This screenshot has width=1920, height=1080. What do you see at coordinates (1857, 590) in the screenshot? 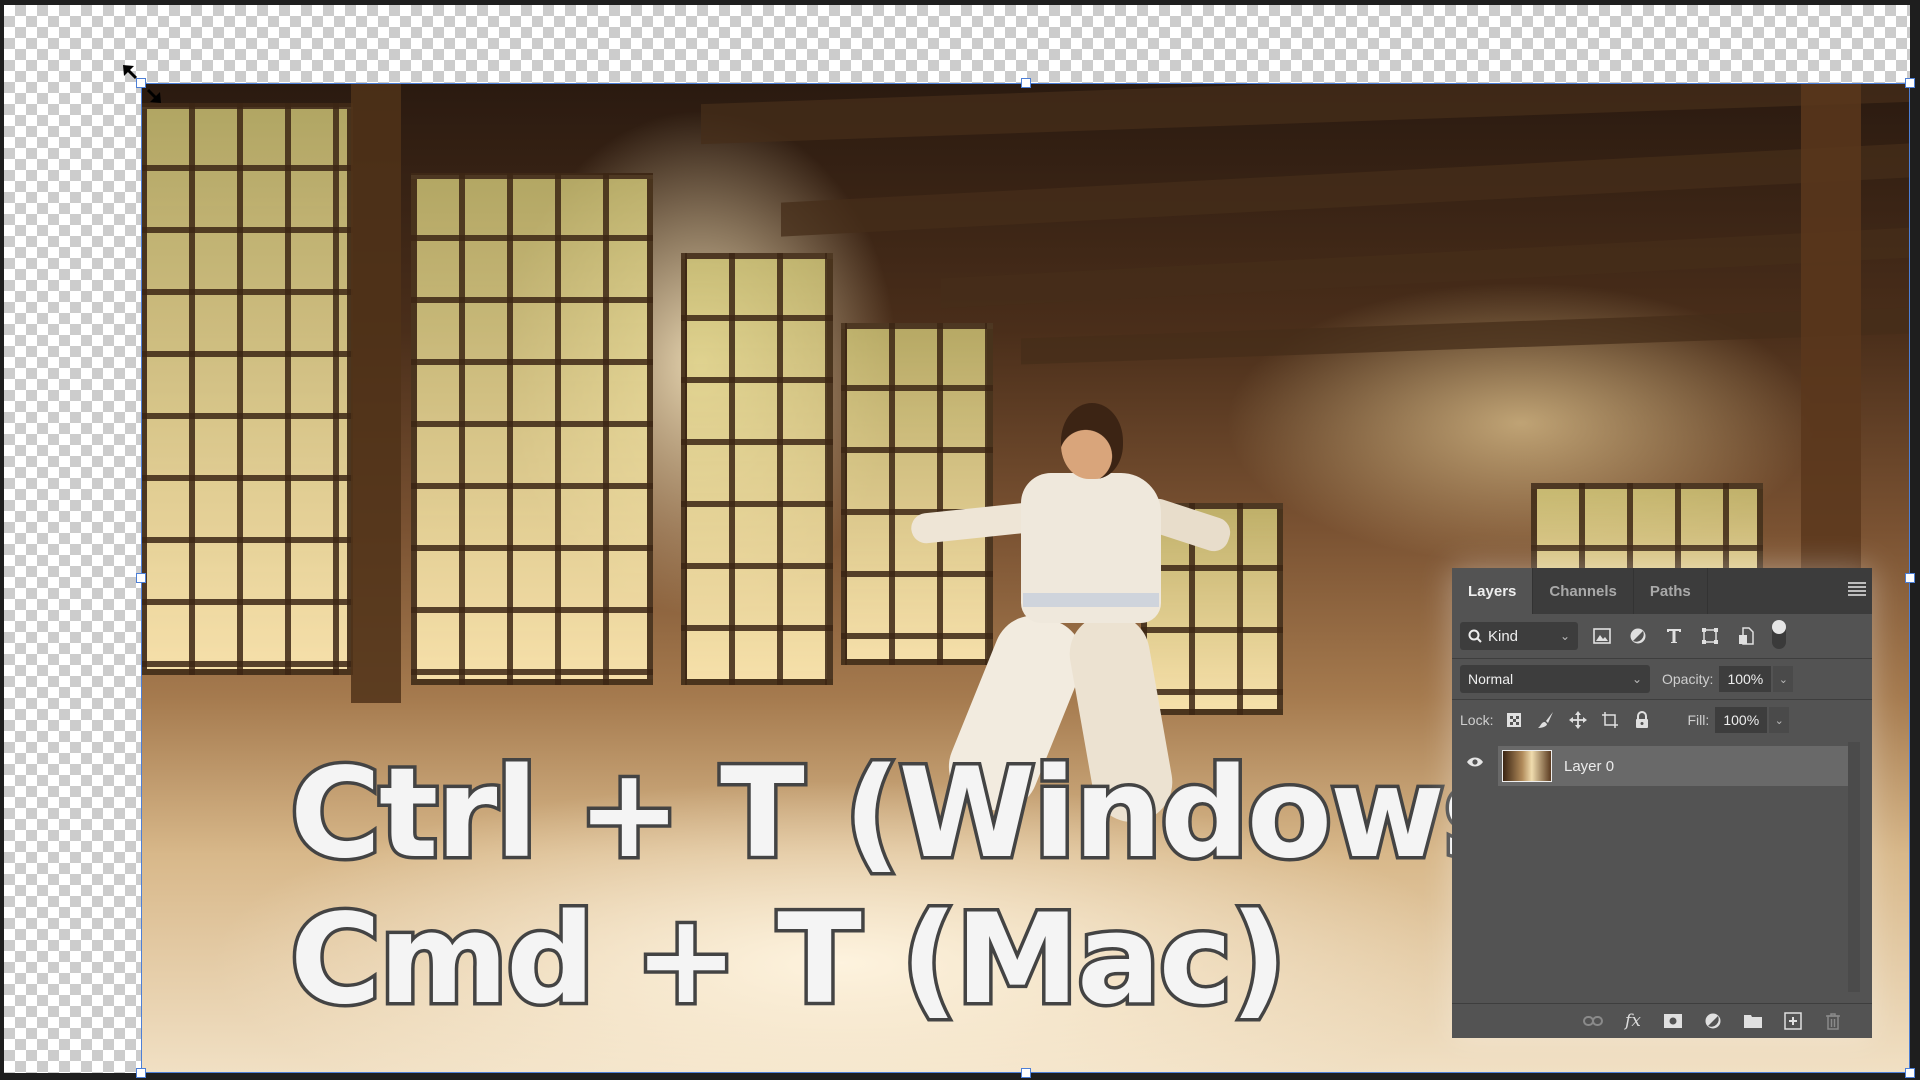
I see `panel-menu-icon` at bounding box center [1857, 590].